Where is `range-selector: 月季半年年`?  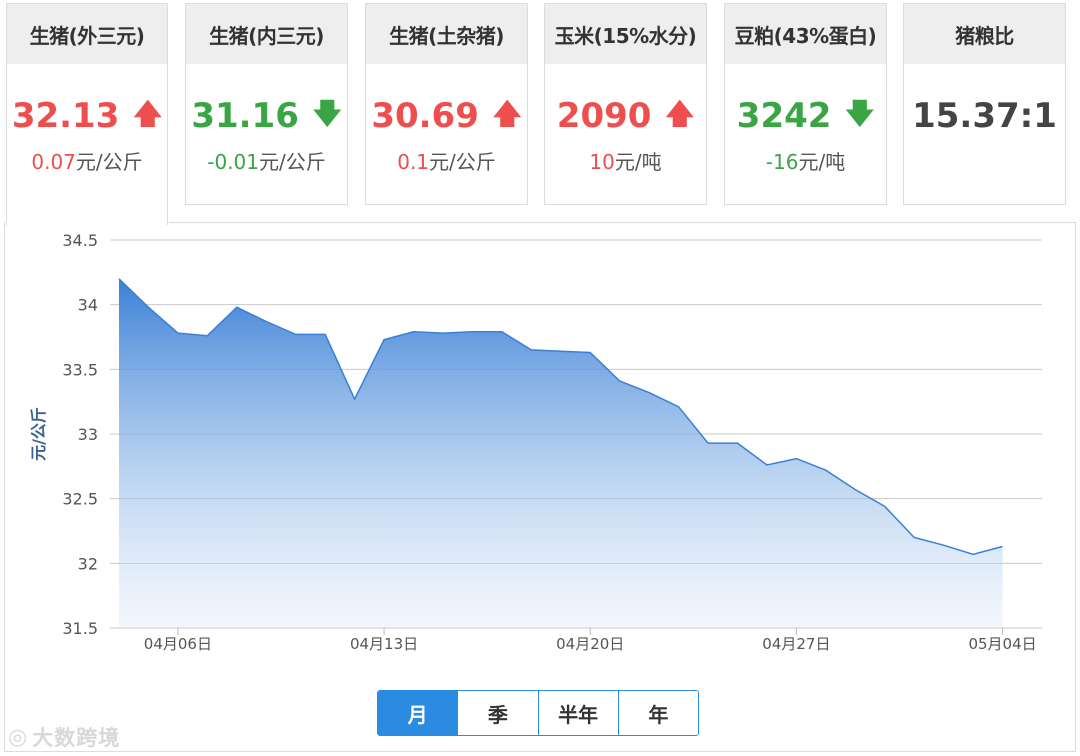
range-selector: 月季半年年 is located at coordinates (538, 713).